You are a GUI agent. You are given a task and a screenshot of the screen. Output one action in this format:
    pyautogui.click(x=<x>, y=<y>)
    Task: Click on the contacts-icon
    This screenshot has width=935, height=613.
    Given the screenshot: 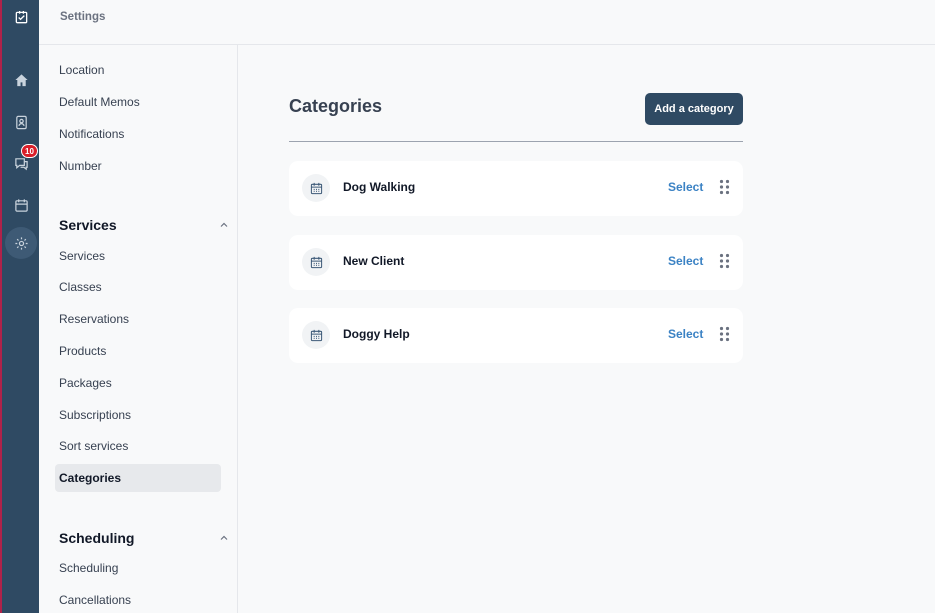 What is the action you would take?
    pyautogui.click(x=21, y=122)
    